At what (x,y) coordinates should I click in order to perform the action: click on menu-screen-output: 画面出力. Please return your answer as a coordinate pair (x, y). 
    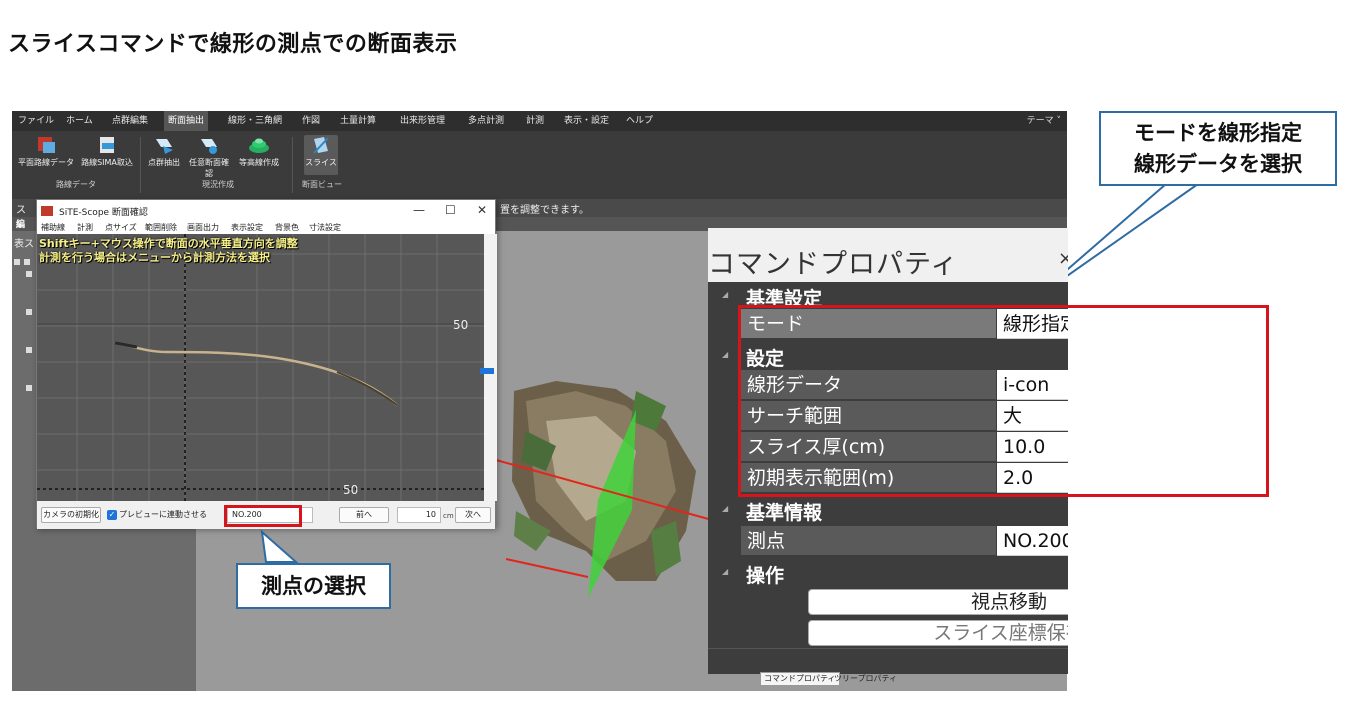
    Looking at the image, I should click on (203, 227).